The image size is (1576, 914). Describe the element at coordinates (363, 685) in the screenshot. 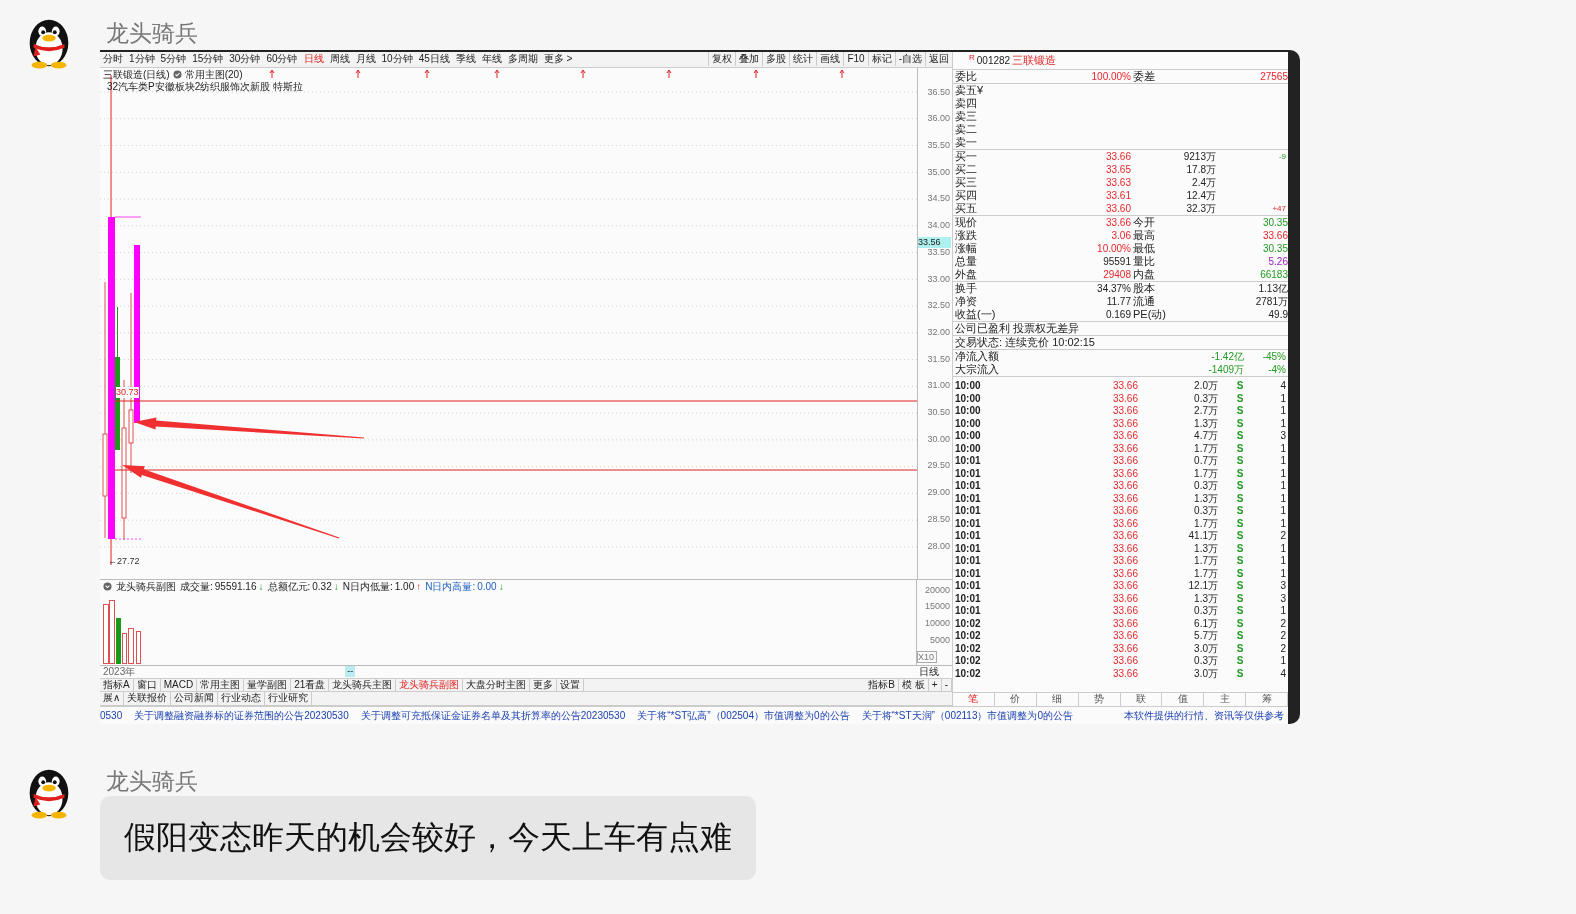

I see `indicator-tab: 龙头骑兵主图` at that location.